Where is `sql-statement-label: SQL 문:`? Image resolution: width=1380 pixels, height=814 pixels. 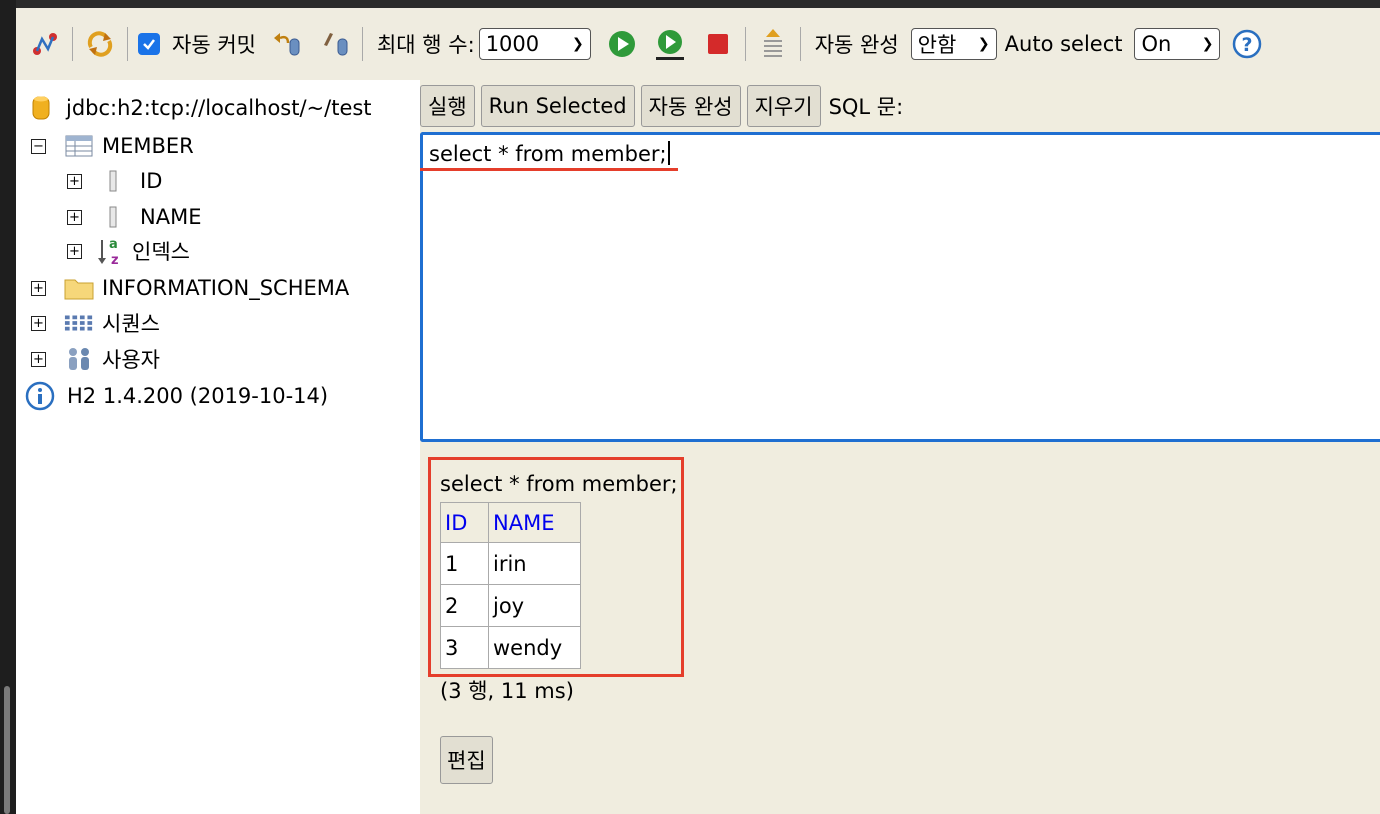
sql-statement-label: SQL 문: is located at coordinates (866, 107).